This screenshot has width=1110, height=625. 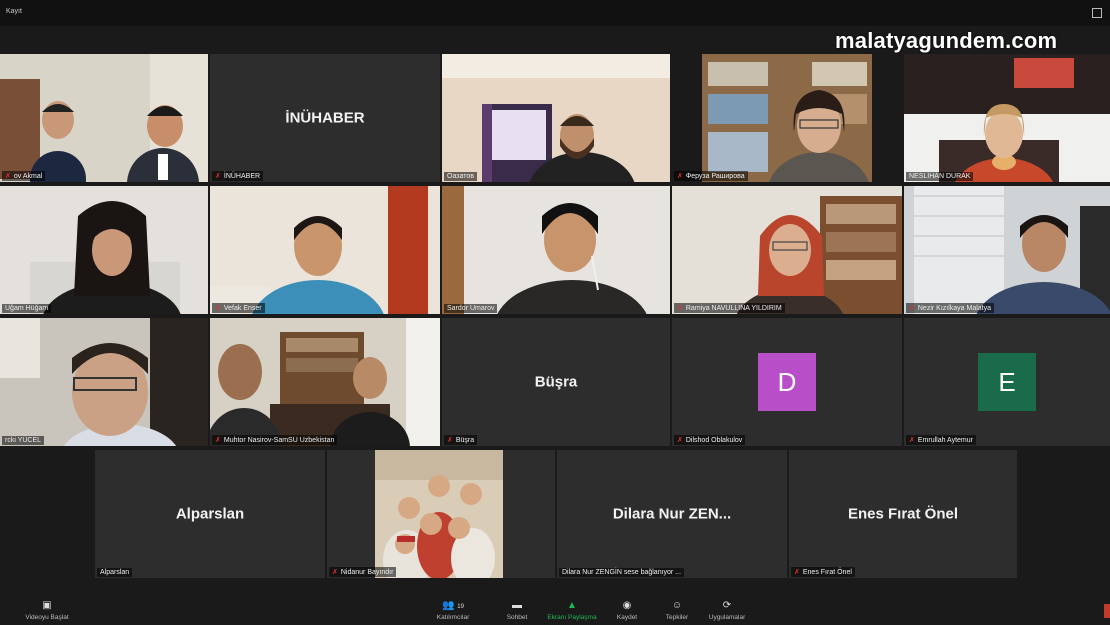 I want to click on participant-name: ✗ Nidanur Bayındır, so click(x=363, y=572).